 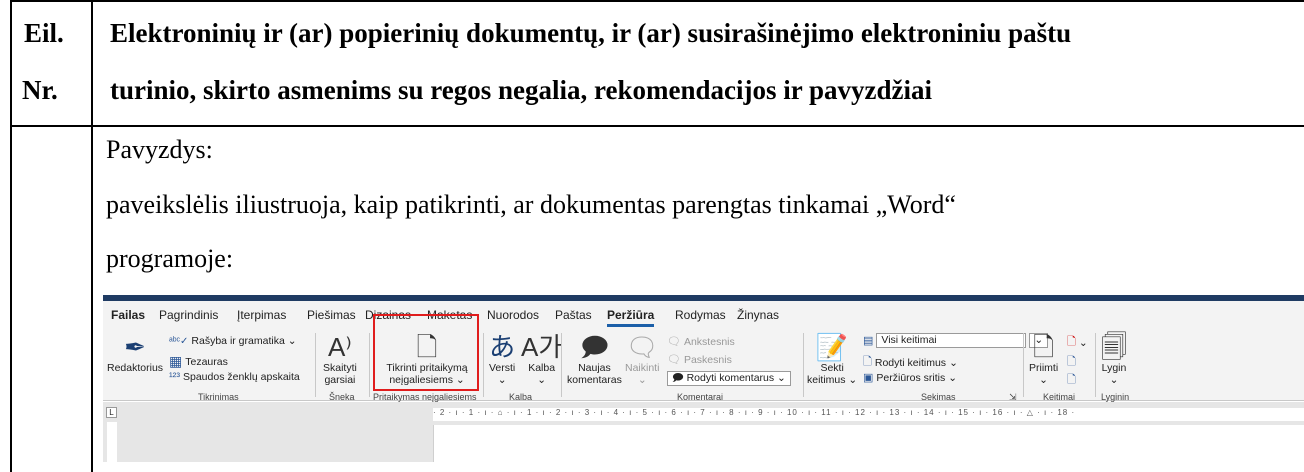 I want to click on next-change-button: 🗋, so click(x=1071, y=380).